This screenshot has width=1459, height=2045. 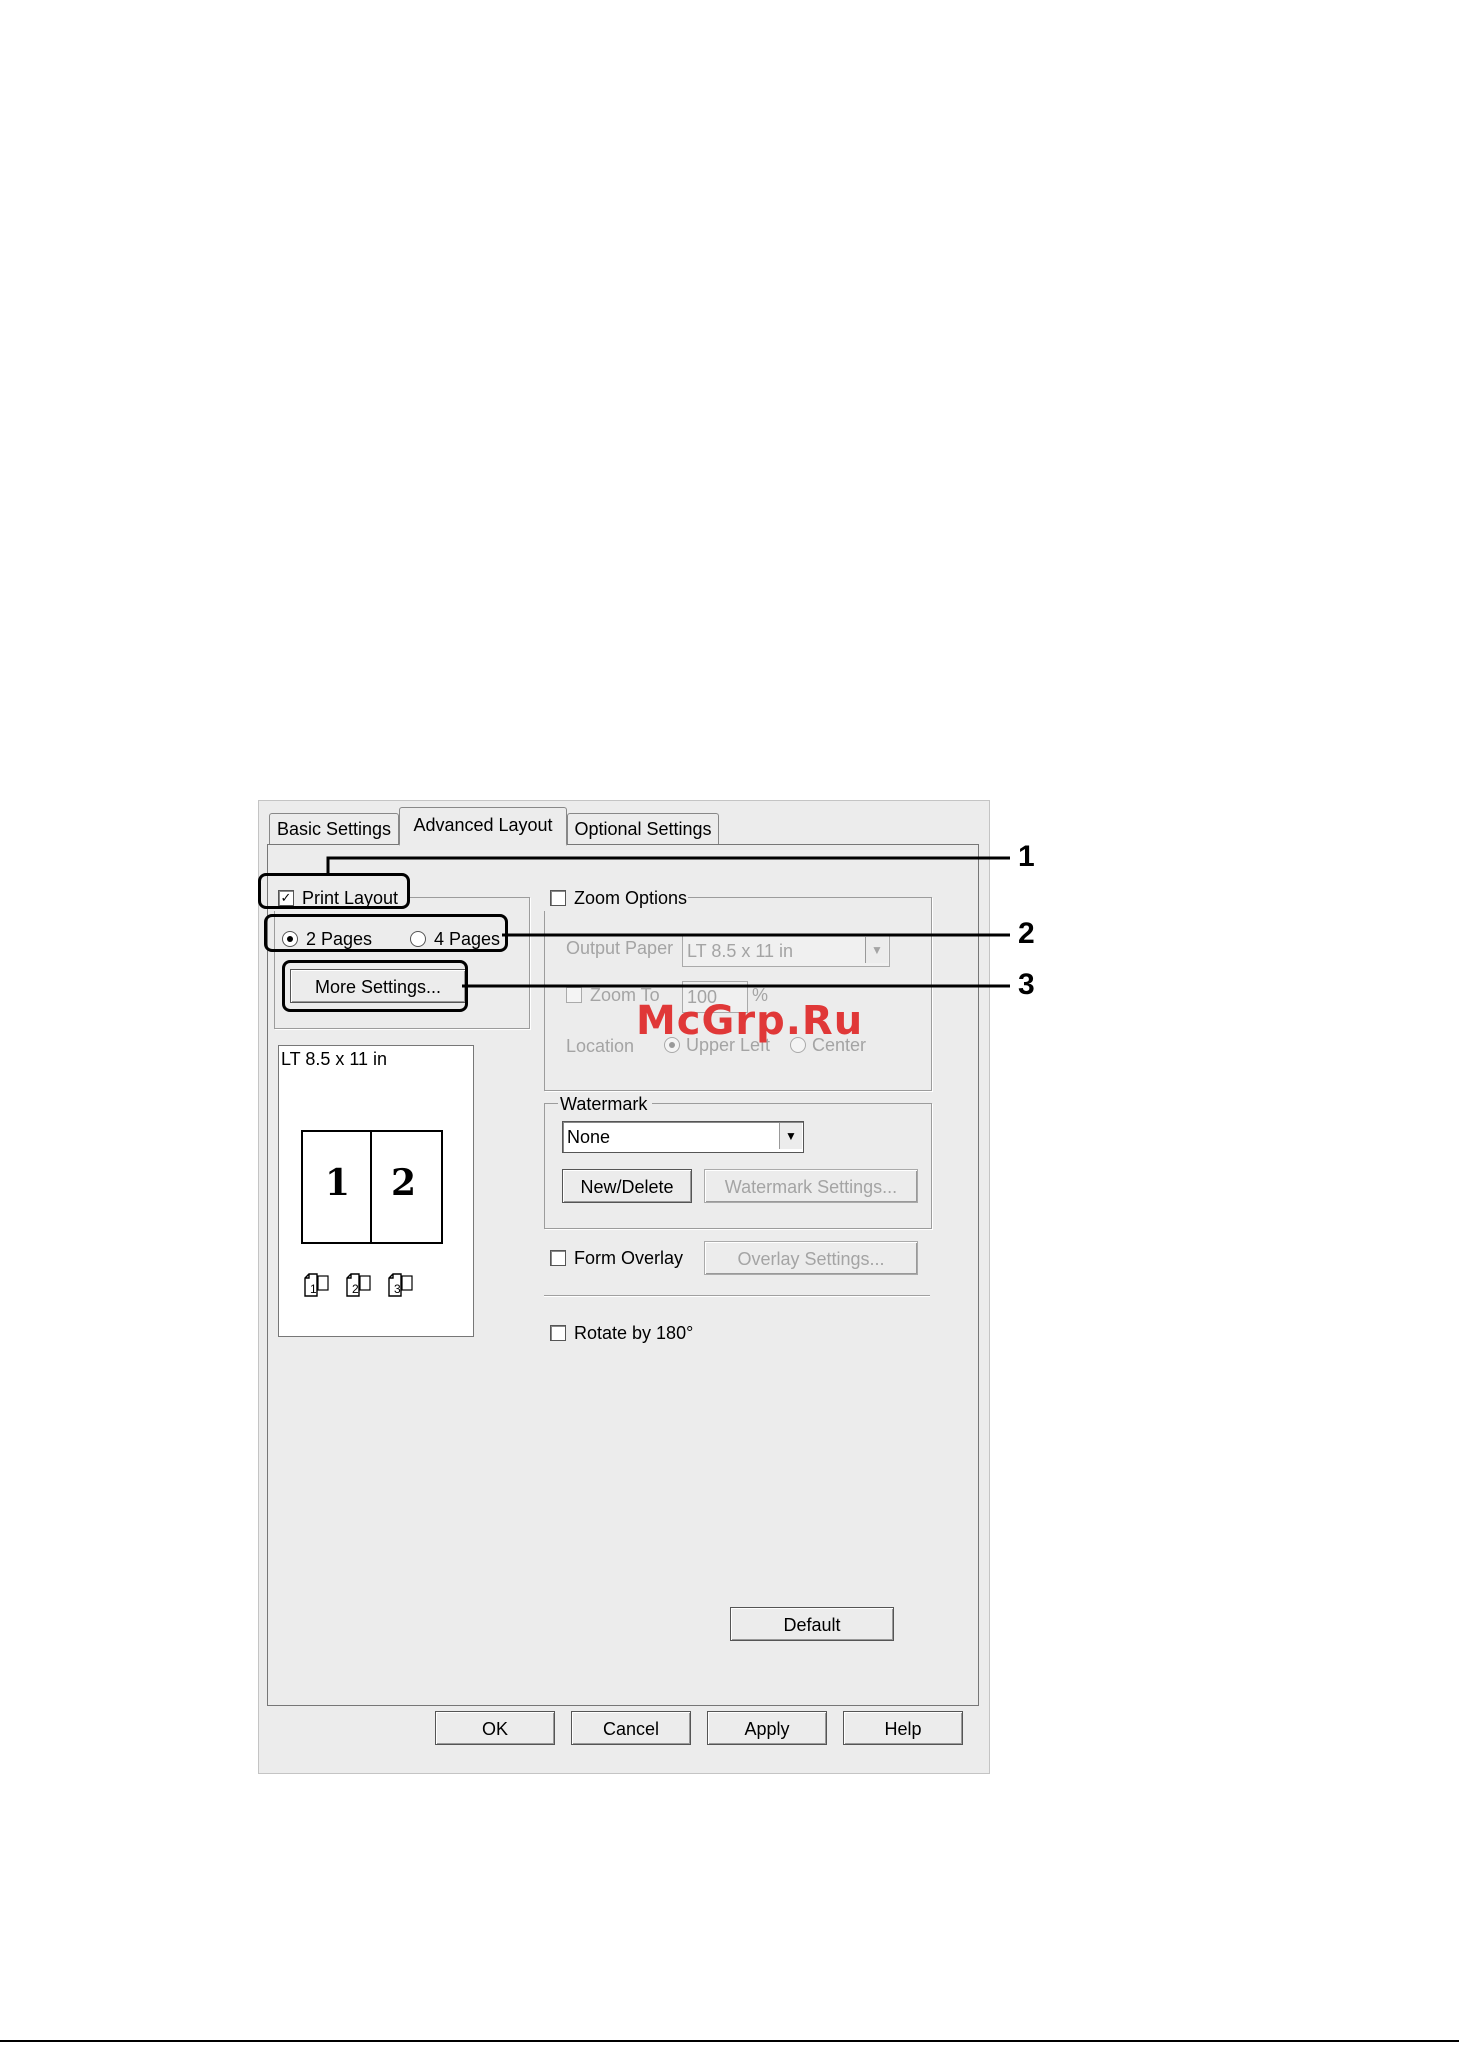 What do you see at coordinates (729, 2041) in the screenshot?
I see `page-bottom-rule` at bounding box center [729, 2041].